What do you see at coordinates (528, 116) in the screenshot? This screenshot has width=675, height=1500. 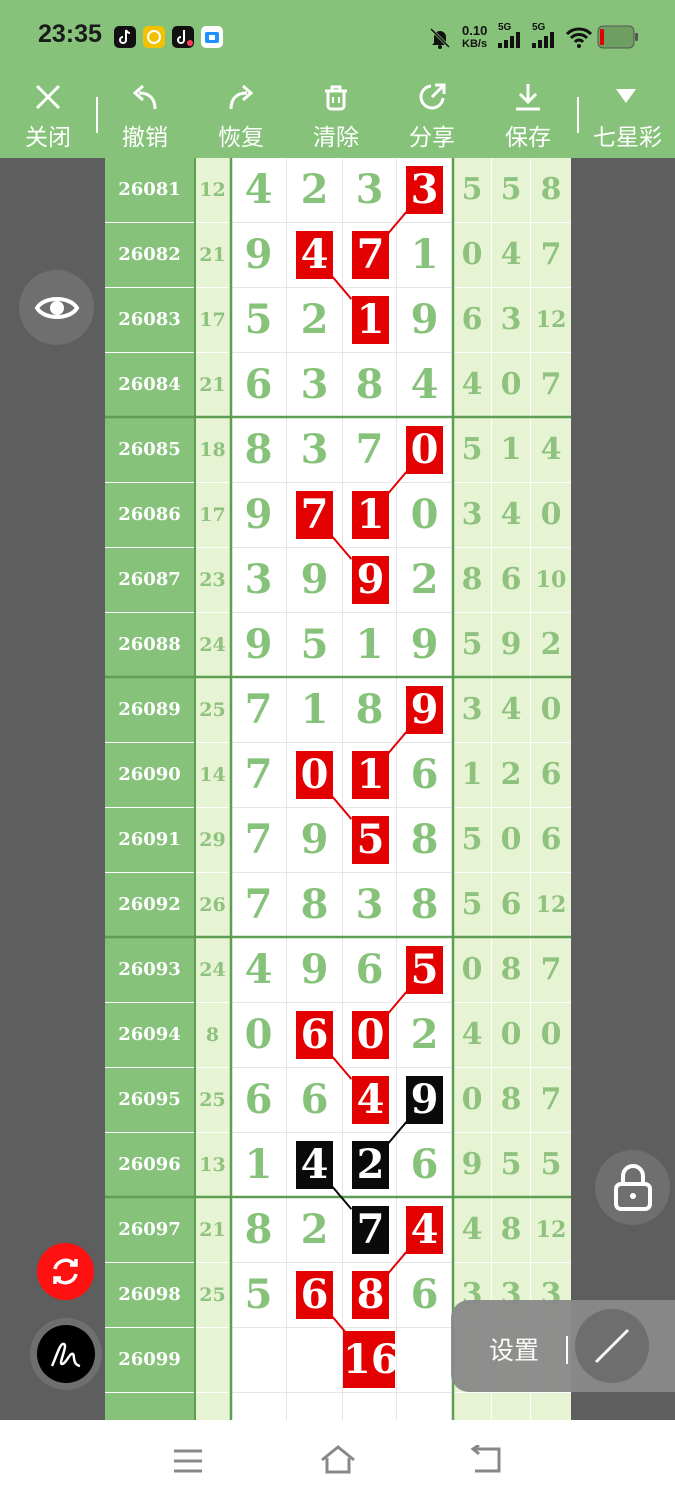 I see `save-button: 保存` at bounding box center [528, 116].